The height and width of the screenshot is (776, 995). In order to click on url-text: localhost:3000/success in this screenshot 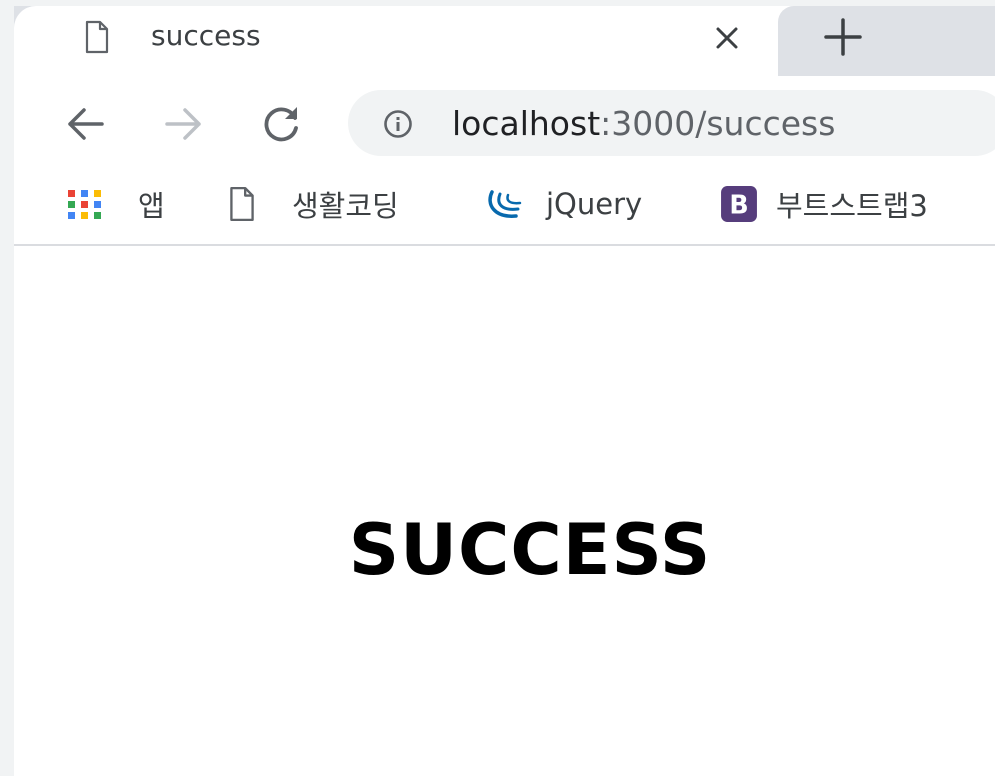, I will do `click(643, 124)`.